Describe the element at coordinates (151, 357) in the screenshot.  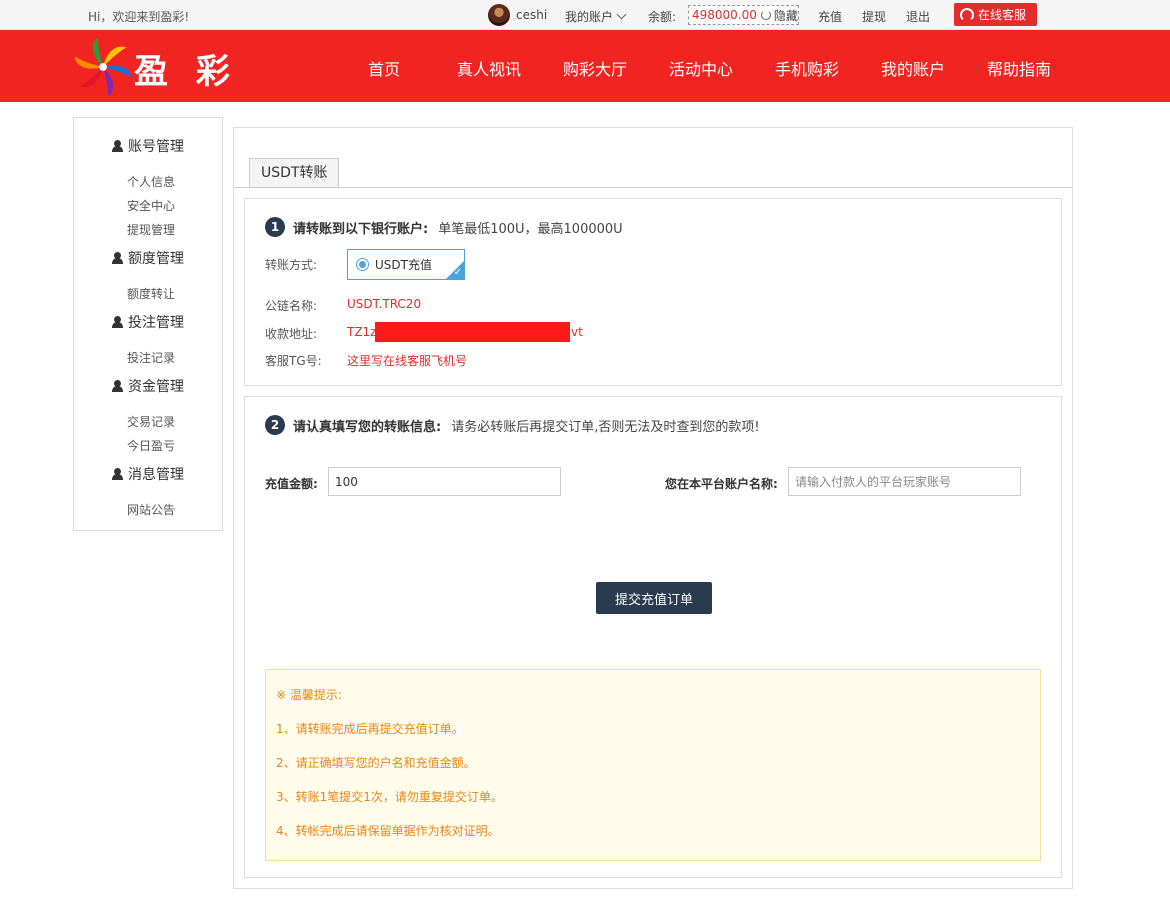
I see `sidebar-item-bet-records: 投注记录` at that location.